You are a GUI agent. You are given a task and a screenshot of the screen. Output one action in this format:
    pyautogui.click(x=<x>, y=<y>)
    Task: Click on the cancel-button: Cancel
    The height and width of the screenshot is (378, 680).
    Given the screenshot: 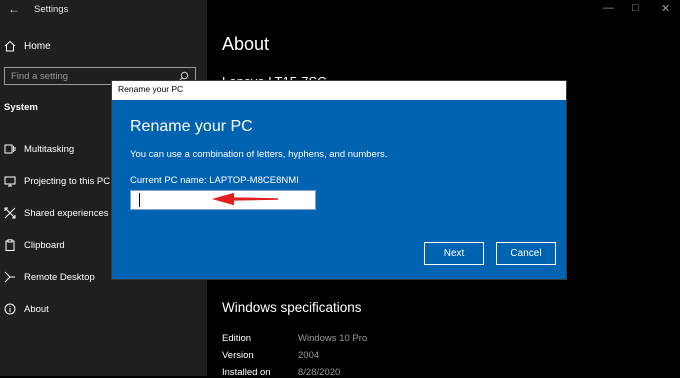 What is the action you would take?
    pyautogui.click(x=526, y=253)
    